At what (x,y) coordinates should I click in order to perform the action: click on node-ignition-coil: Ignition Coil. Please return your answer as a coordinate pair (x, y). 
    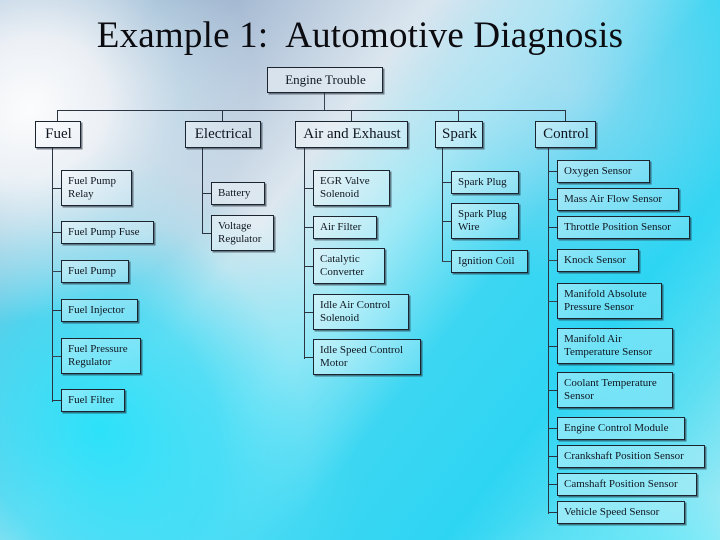
    Looking at the image, I should click on (489, 261).